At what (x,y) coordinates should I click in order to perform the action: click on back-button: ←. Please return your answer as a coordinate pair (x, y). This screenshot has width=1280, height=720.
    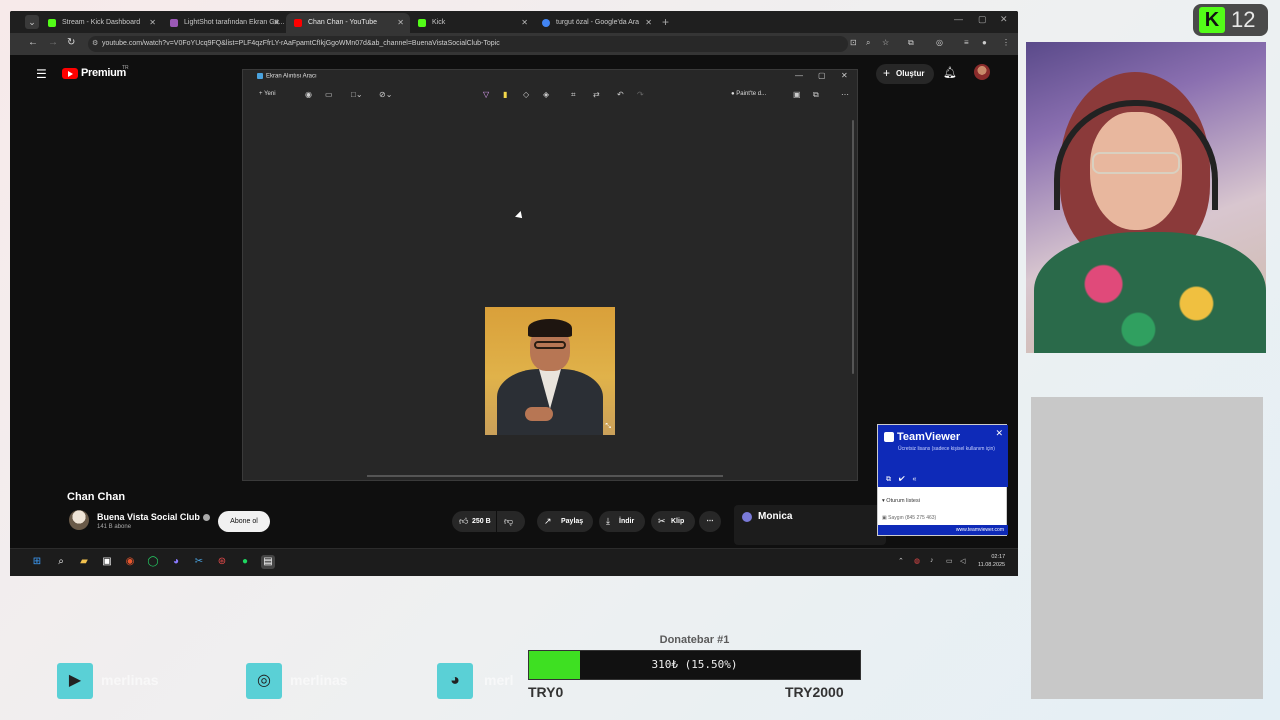
    Looking at the image, I should click on (33, 42).